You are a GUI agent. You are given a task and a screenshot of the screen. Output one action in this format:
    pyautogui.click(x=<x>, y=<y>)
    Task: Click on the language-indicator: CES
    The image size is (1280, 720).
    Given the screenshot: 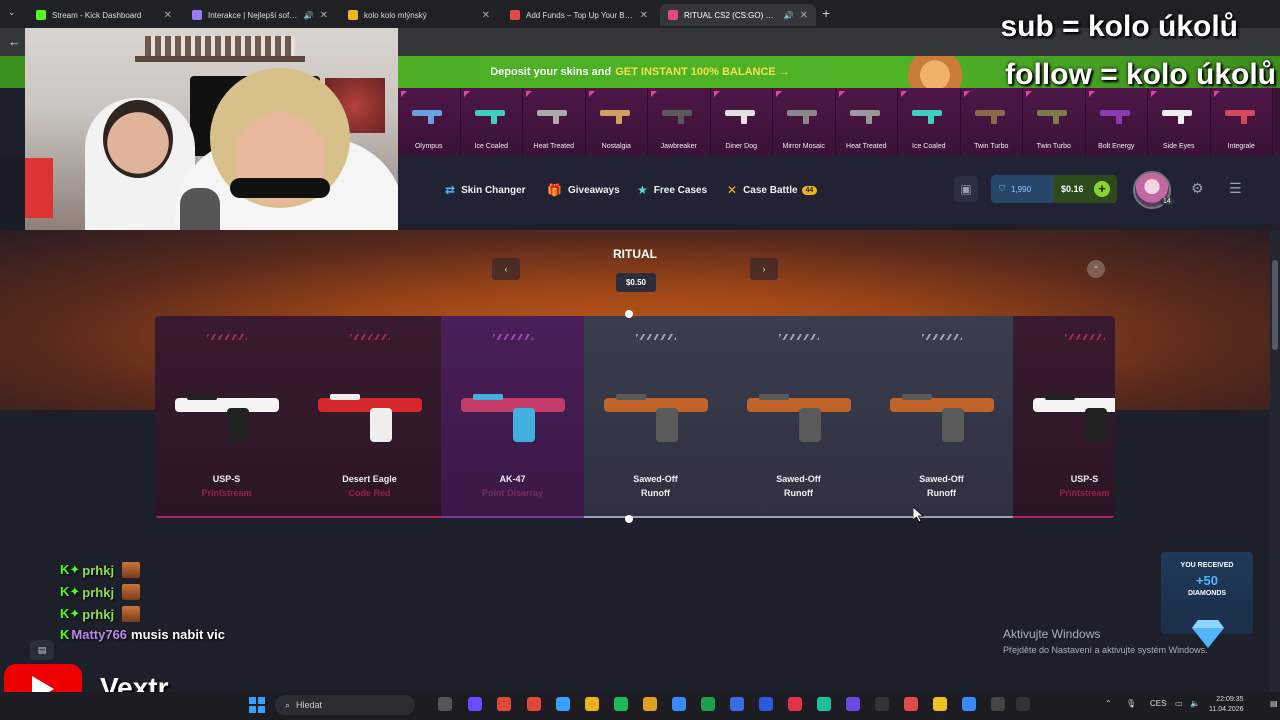 What is the action you would take?
    pyautogui.click(x=1158, y=703)
    